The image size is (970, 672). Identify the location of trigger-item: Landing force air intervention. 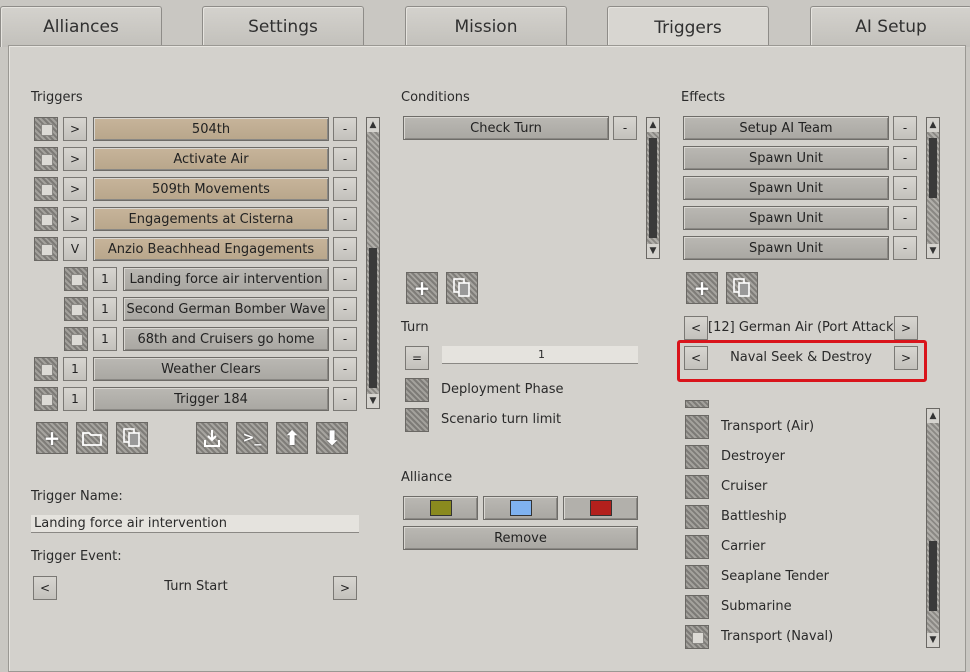
(226, 279).